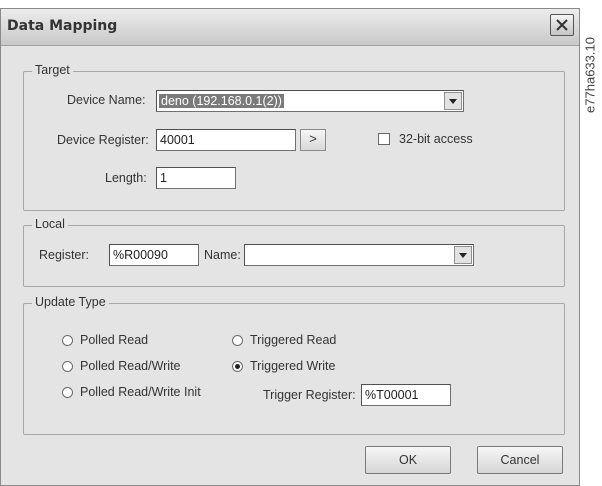 Image resolution: width=602 pixels, height=486 pixels. I want to click on close-icon, so click(562, 25).